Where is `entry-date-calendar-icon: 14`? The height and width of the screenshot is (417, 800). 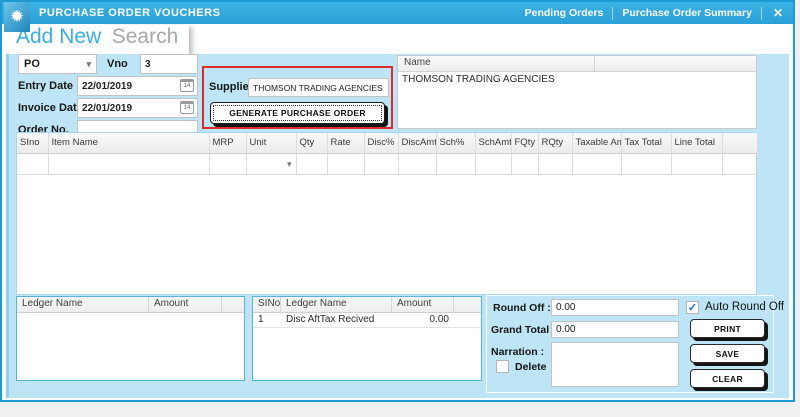 entry-date-calendar-icon: 14 is located at coordinates (187, 85).